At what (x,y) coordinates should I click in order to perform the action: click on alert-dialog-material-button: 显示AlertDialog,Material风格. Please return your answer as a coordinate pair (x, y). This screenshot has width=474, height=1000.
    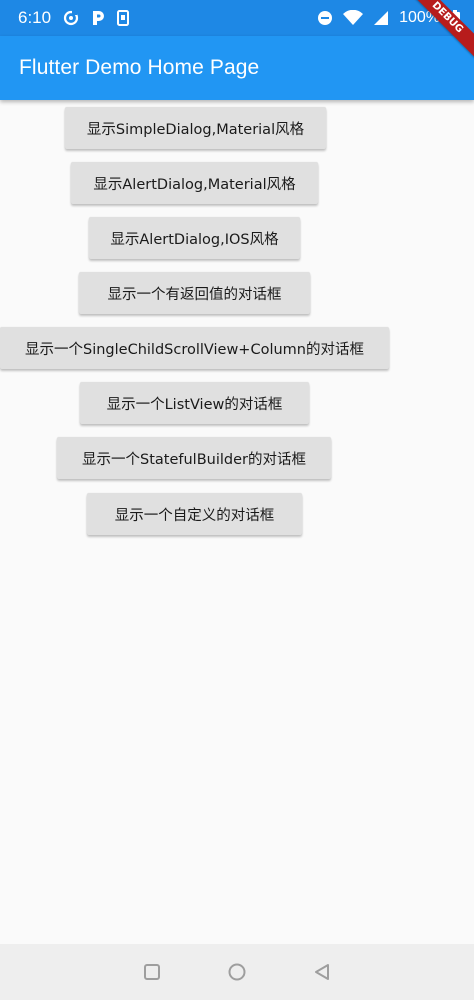
    Looking at the image, I should click on (194, 183).